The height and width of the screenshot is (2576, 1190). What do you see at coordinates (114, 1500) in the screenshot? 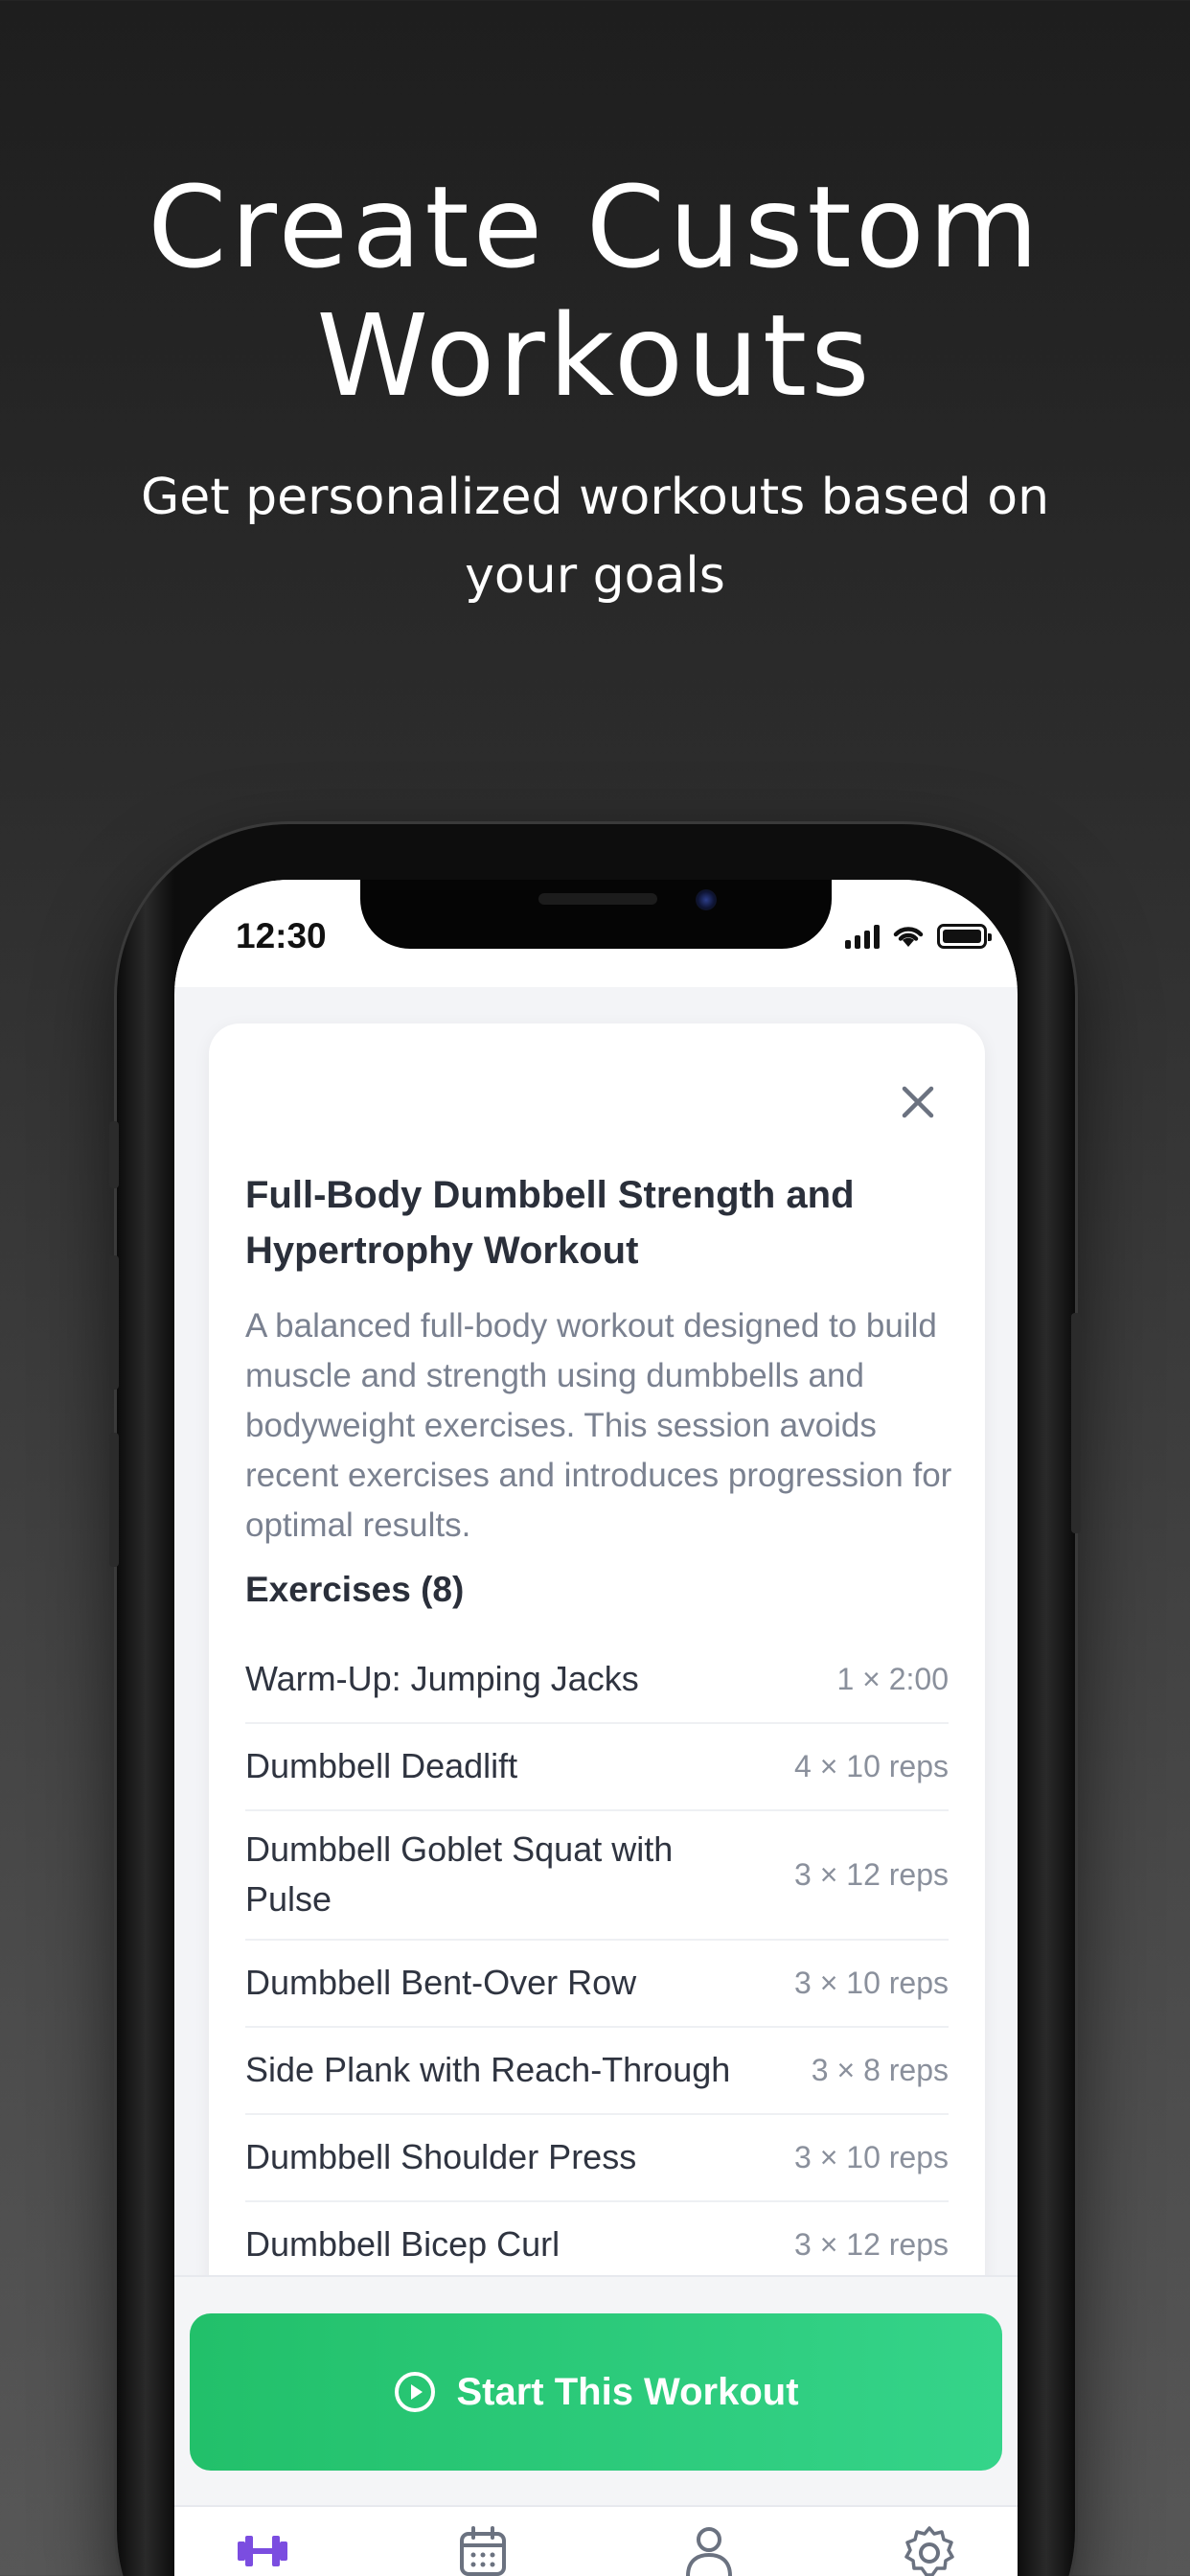
I see `phone-volume-down-button` at bounding box center [114, 1500].